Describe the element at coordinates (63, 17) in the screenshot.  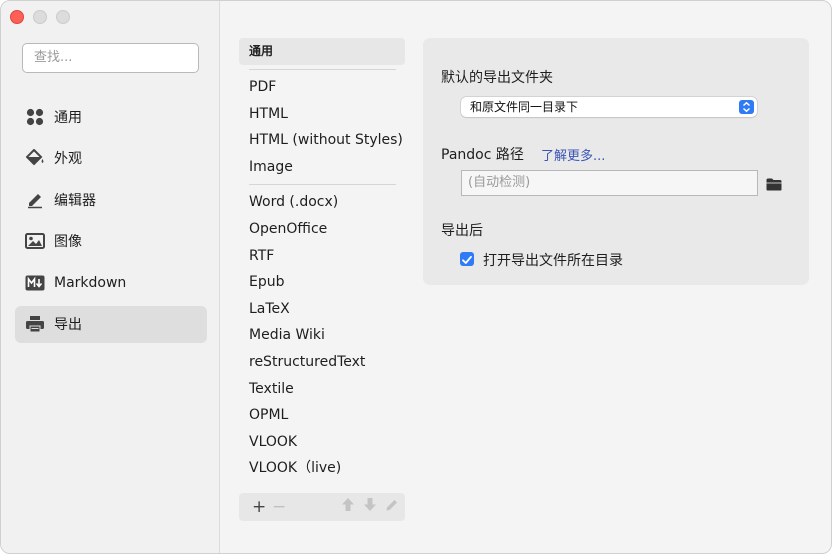
I see `zoom-window-button` at that location.